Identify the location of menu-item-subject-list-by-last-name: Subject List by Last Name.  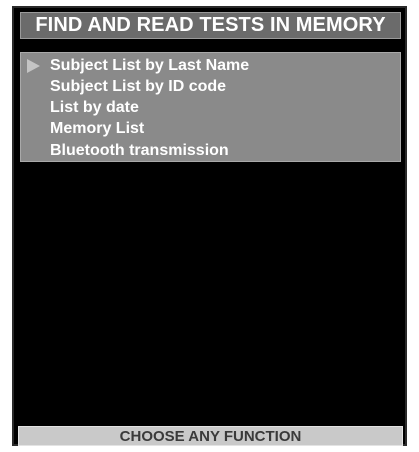
(149, 66).